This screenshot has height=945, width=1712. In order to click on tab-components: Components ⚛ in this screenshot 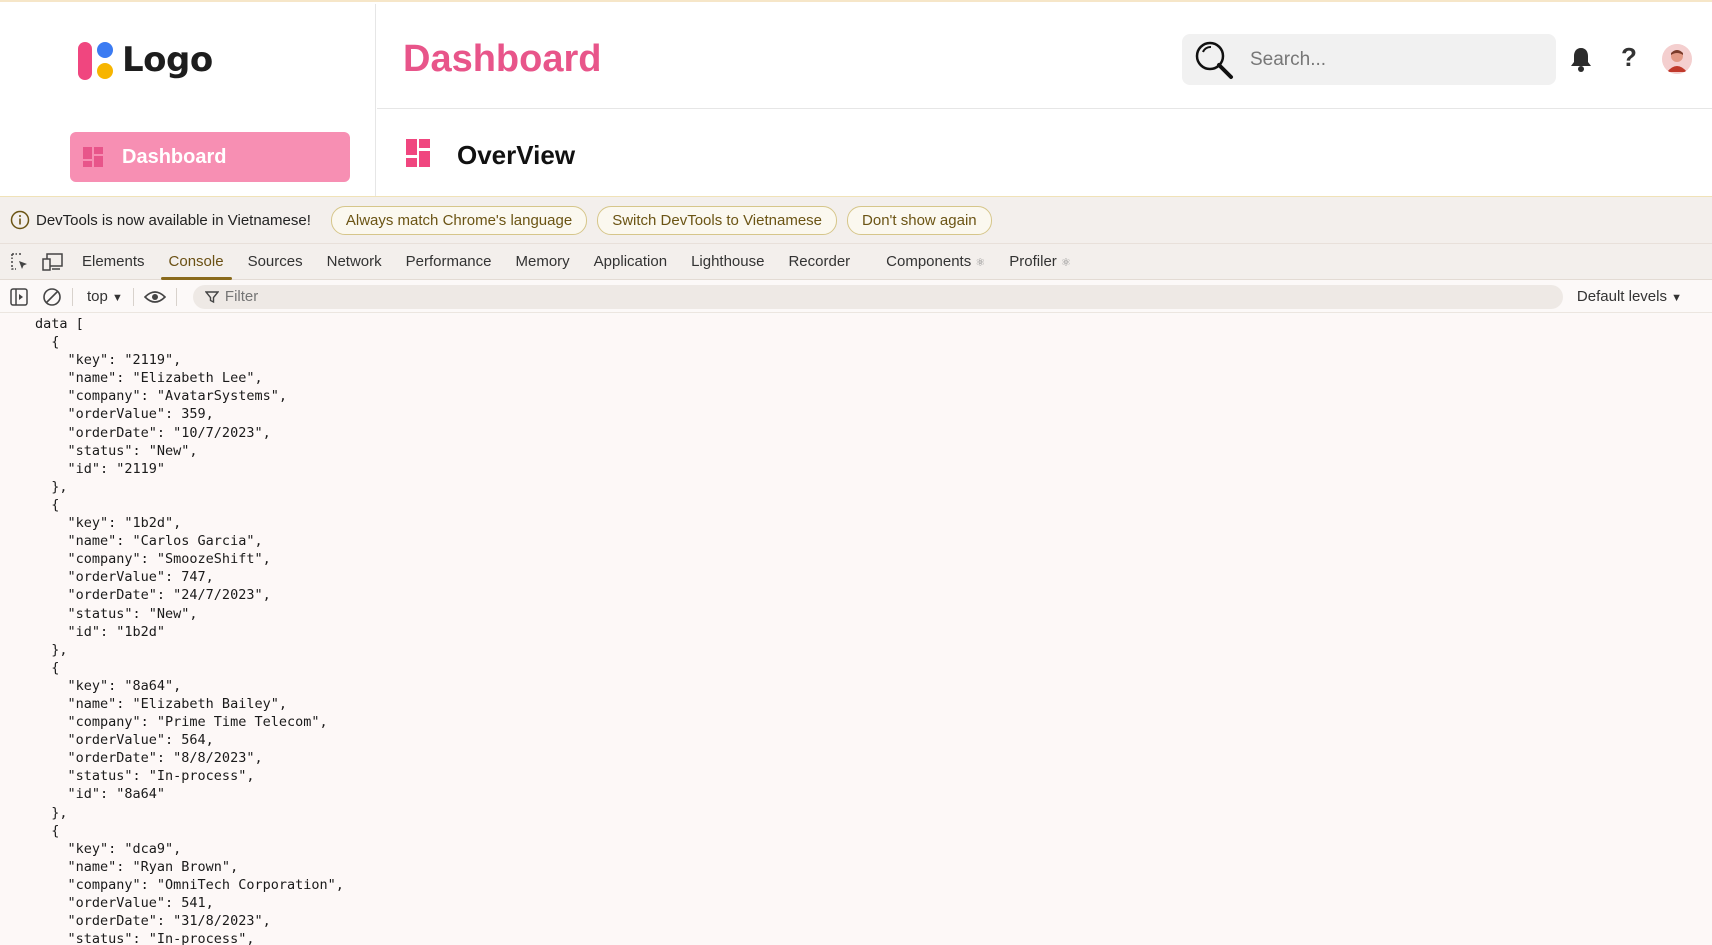, I will do `click(935, 262)`.